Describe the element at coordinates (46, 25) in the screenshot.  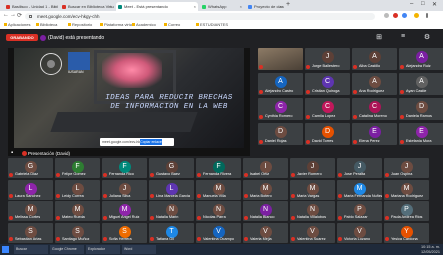
I see `bookmark-item: Biblioteca` at that location.